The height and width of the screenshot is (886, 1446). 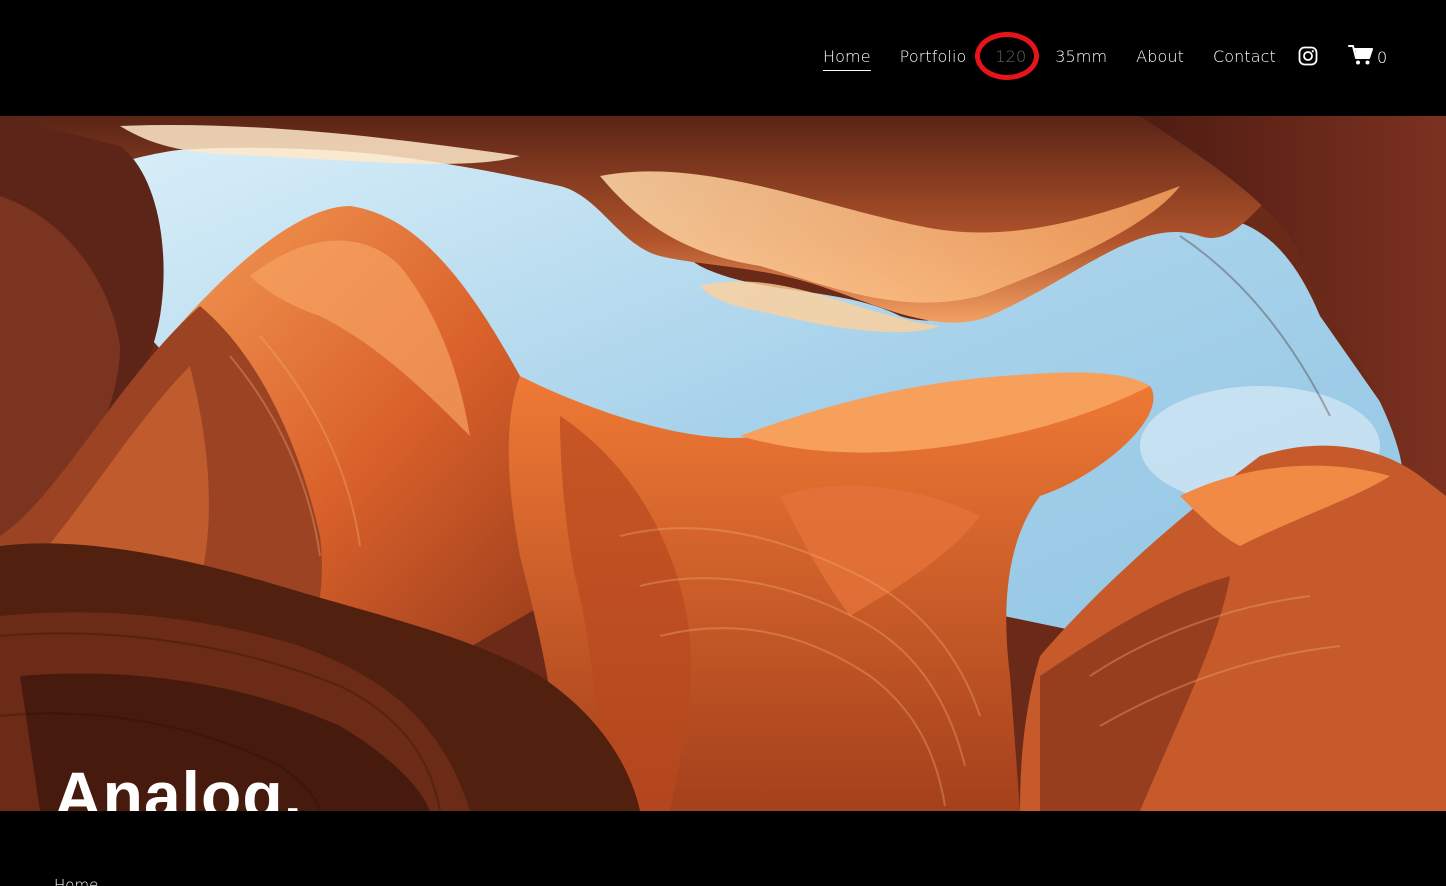 What do you see at coordinates (1382, 57) in the screenshot?
I see `cart-count: 0` at bounding box center [1382, 57].